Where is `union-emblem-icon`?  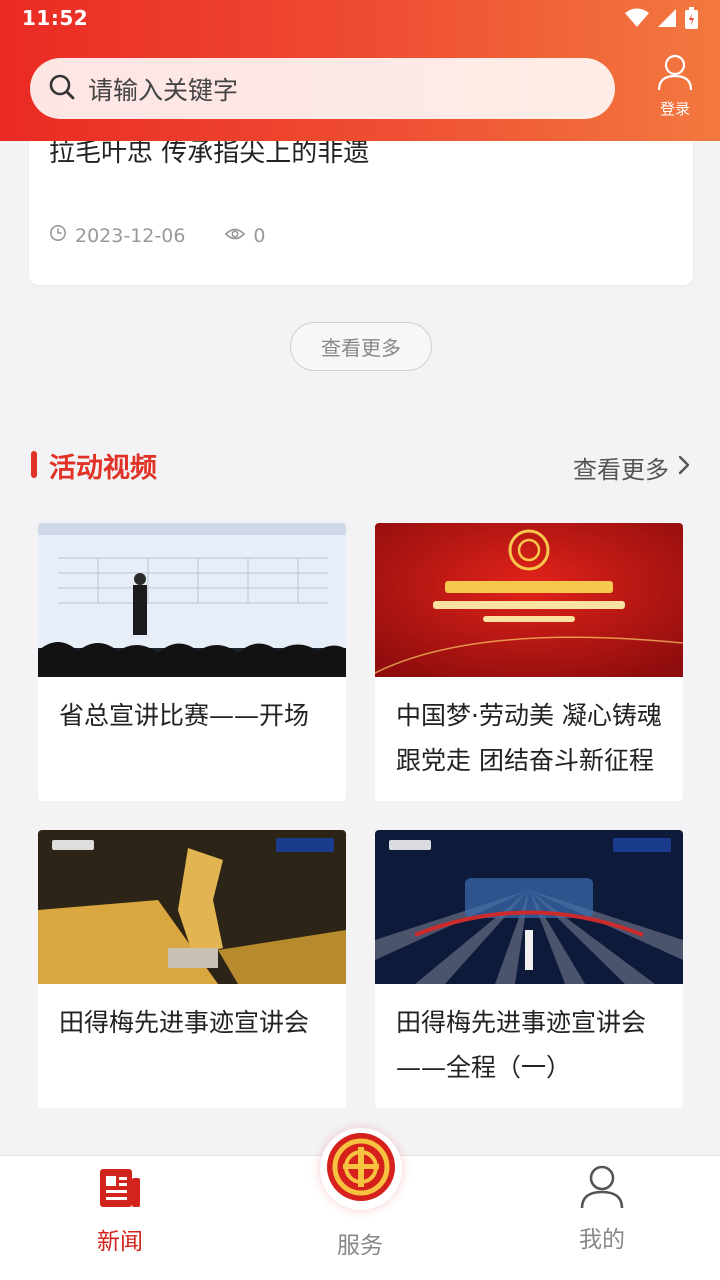 union-emblem-icon is located at coordinates (361, 1169).